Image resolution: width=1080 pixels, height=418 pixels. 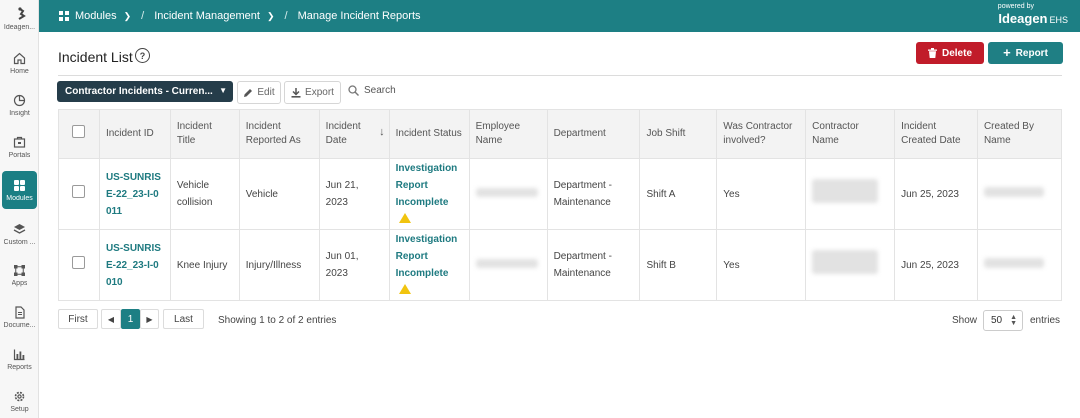 I want to click on column-header: Job Shift, so click(x=678, y=134).